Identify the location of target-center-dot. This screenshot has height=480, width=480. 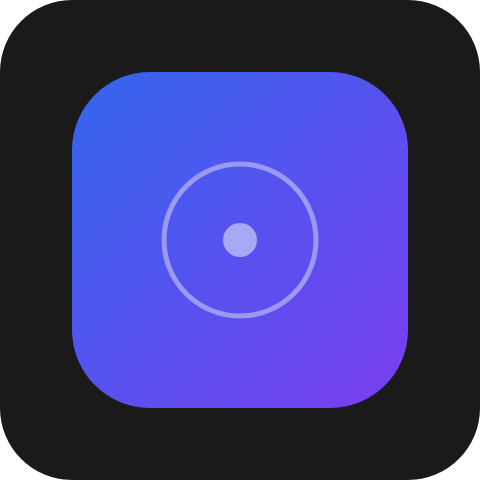
(240, 240).